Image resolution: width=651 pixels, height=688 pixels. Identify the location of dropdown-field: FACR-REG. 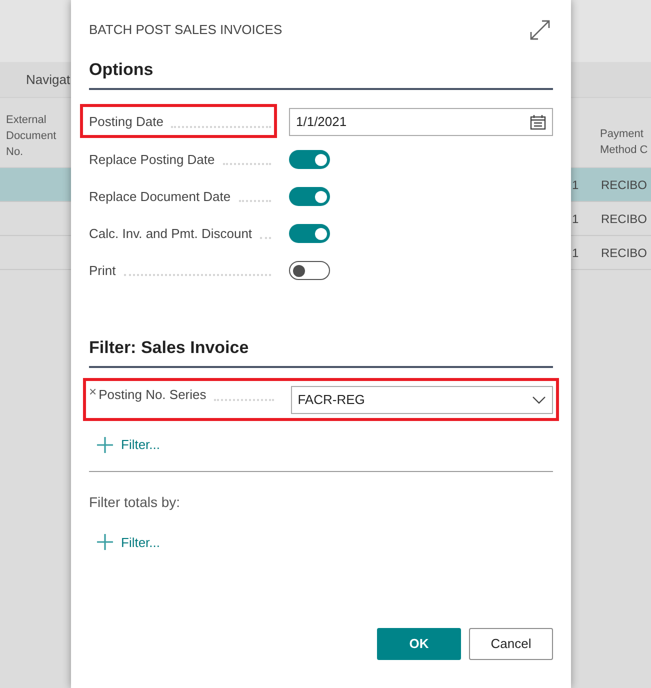
(421, 400).